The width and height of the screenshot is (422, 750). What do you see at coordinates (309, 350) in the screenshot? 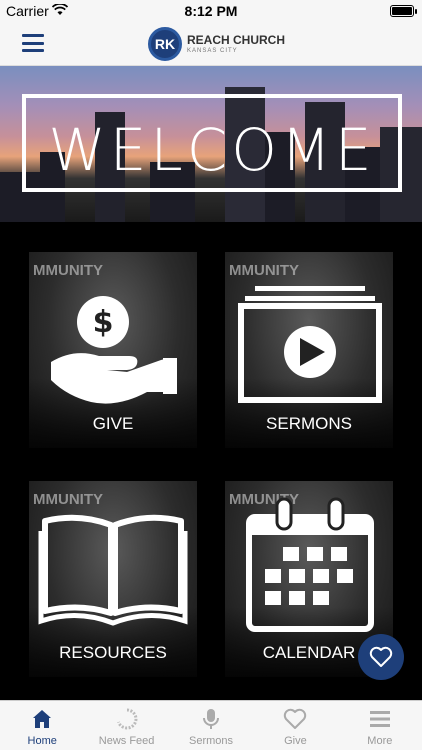
I see `sermons-tile: MMUNITY SERMONS` at bounding box center [309, 350].